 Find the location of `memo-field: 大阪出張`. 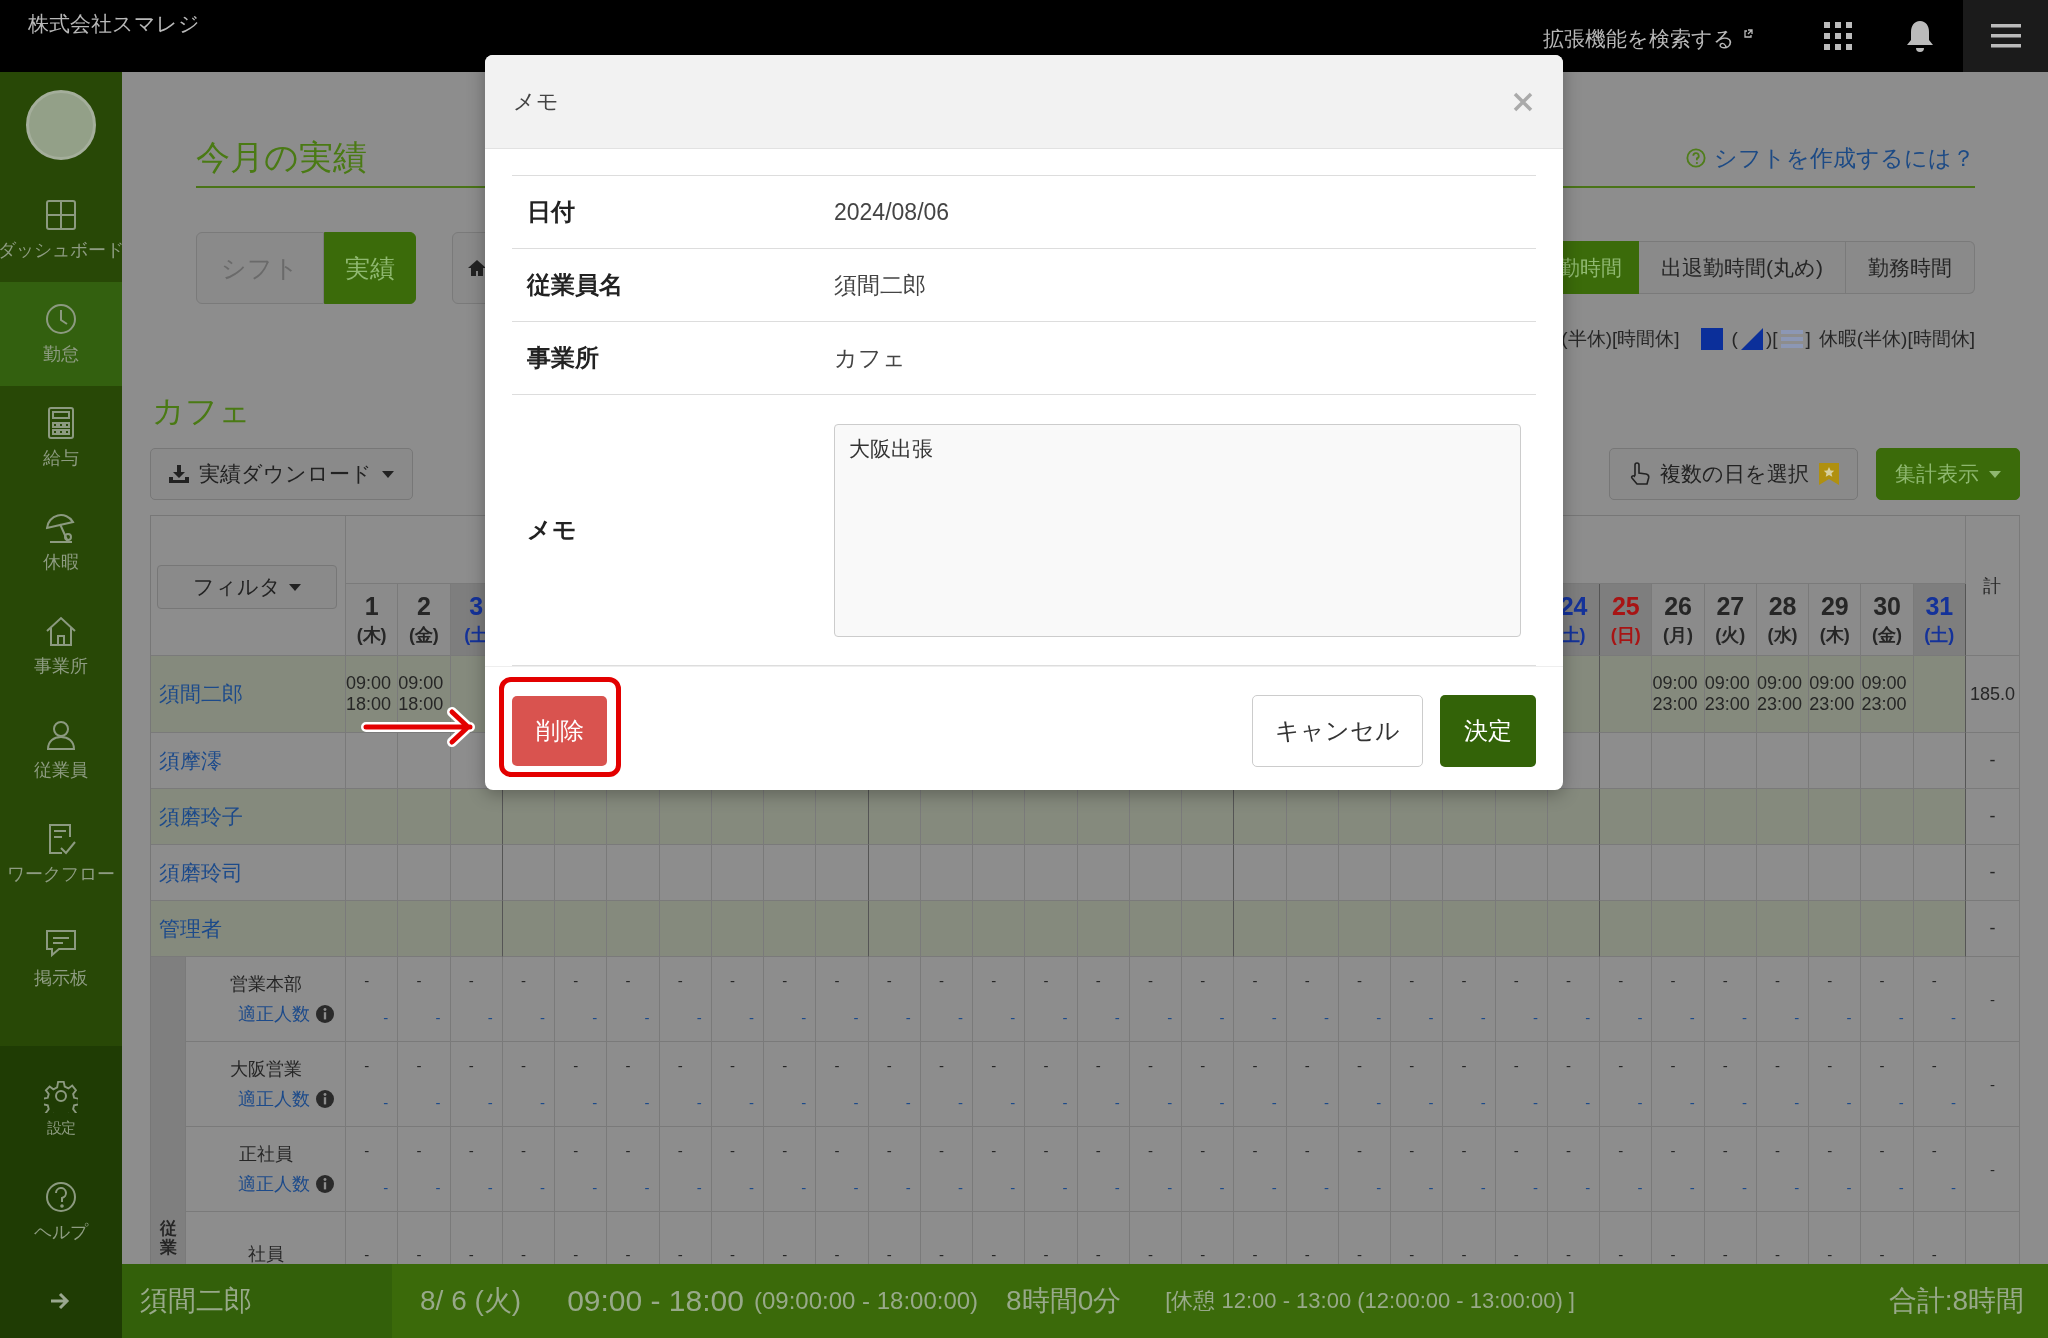

memo-field: 大阪出張 is located at coordinates (1177, 530).